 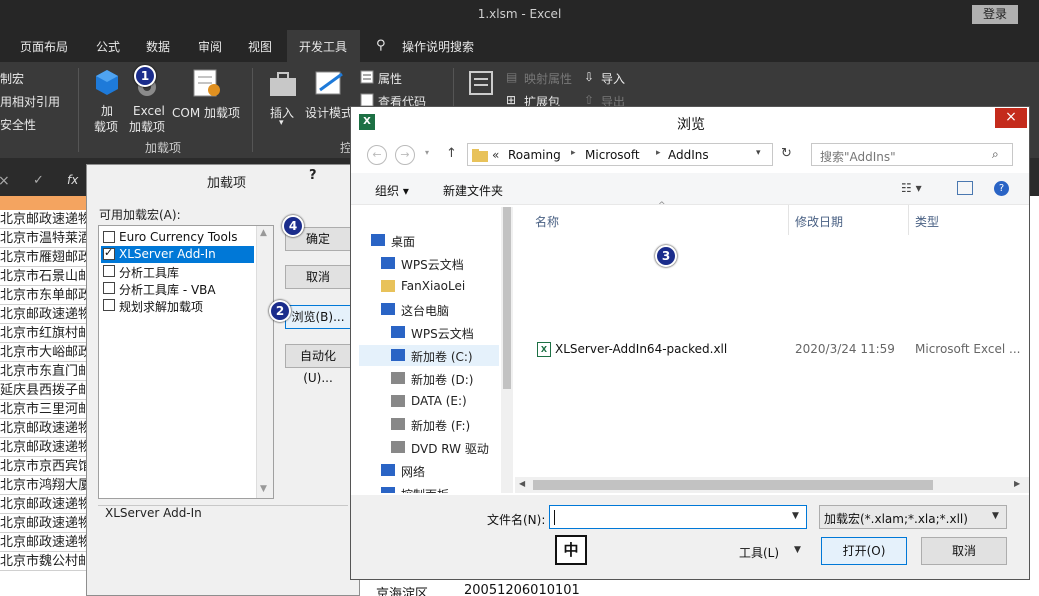 What do you see at coordinates (534, 155) in the screenshot?
I see `breadcrumb-roaming: Roaming` at bounding box center [534, 155].